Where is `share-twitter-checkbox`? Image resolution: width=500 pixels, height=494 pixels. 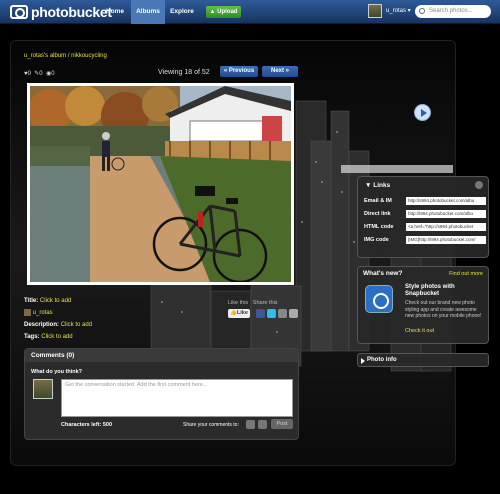
share-twitter-checkbox is located at coordinates (262, 424).